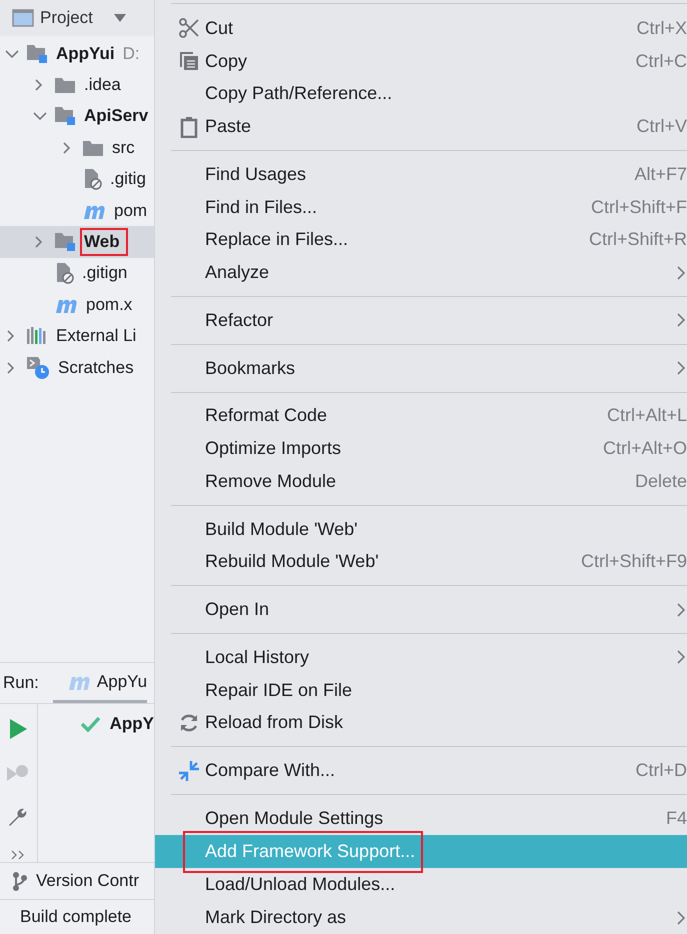  I want to click on menu-item: Copy Ctrl+C, so click(421, 61).